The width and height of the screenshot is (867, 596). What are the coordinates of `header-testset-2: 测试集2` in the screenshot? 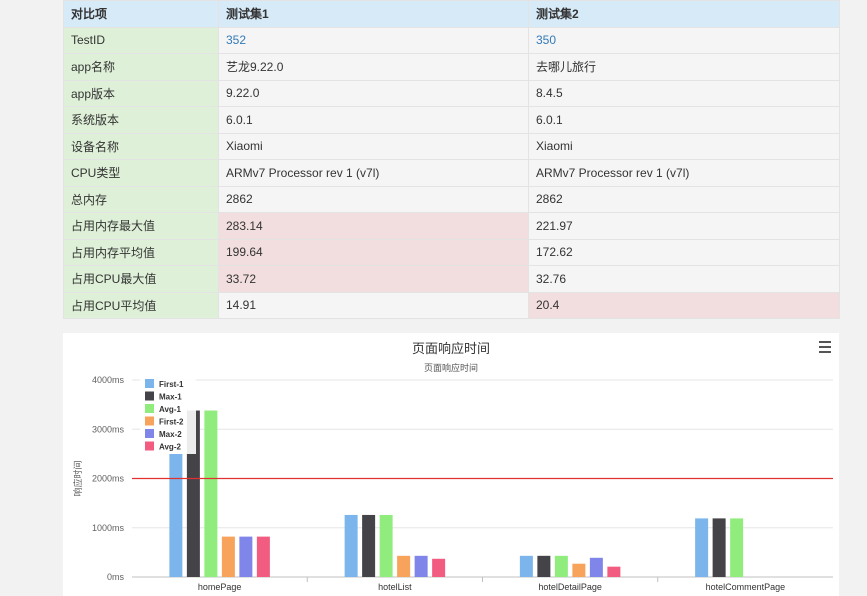 It's located at (684, 14).